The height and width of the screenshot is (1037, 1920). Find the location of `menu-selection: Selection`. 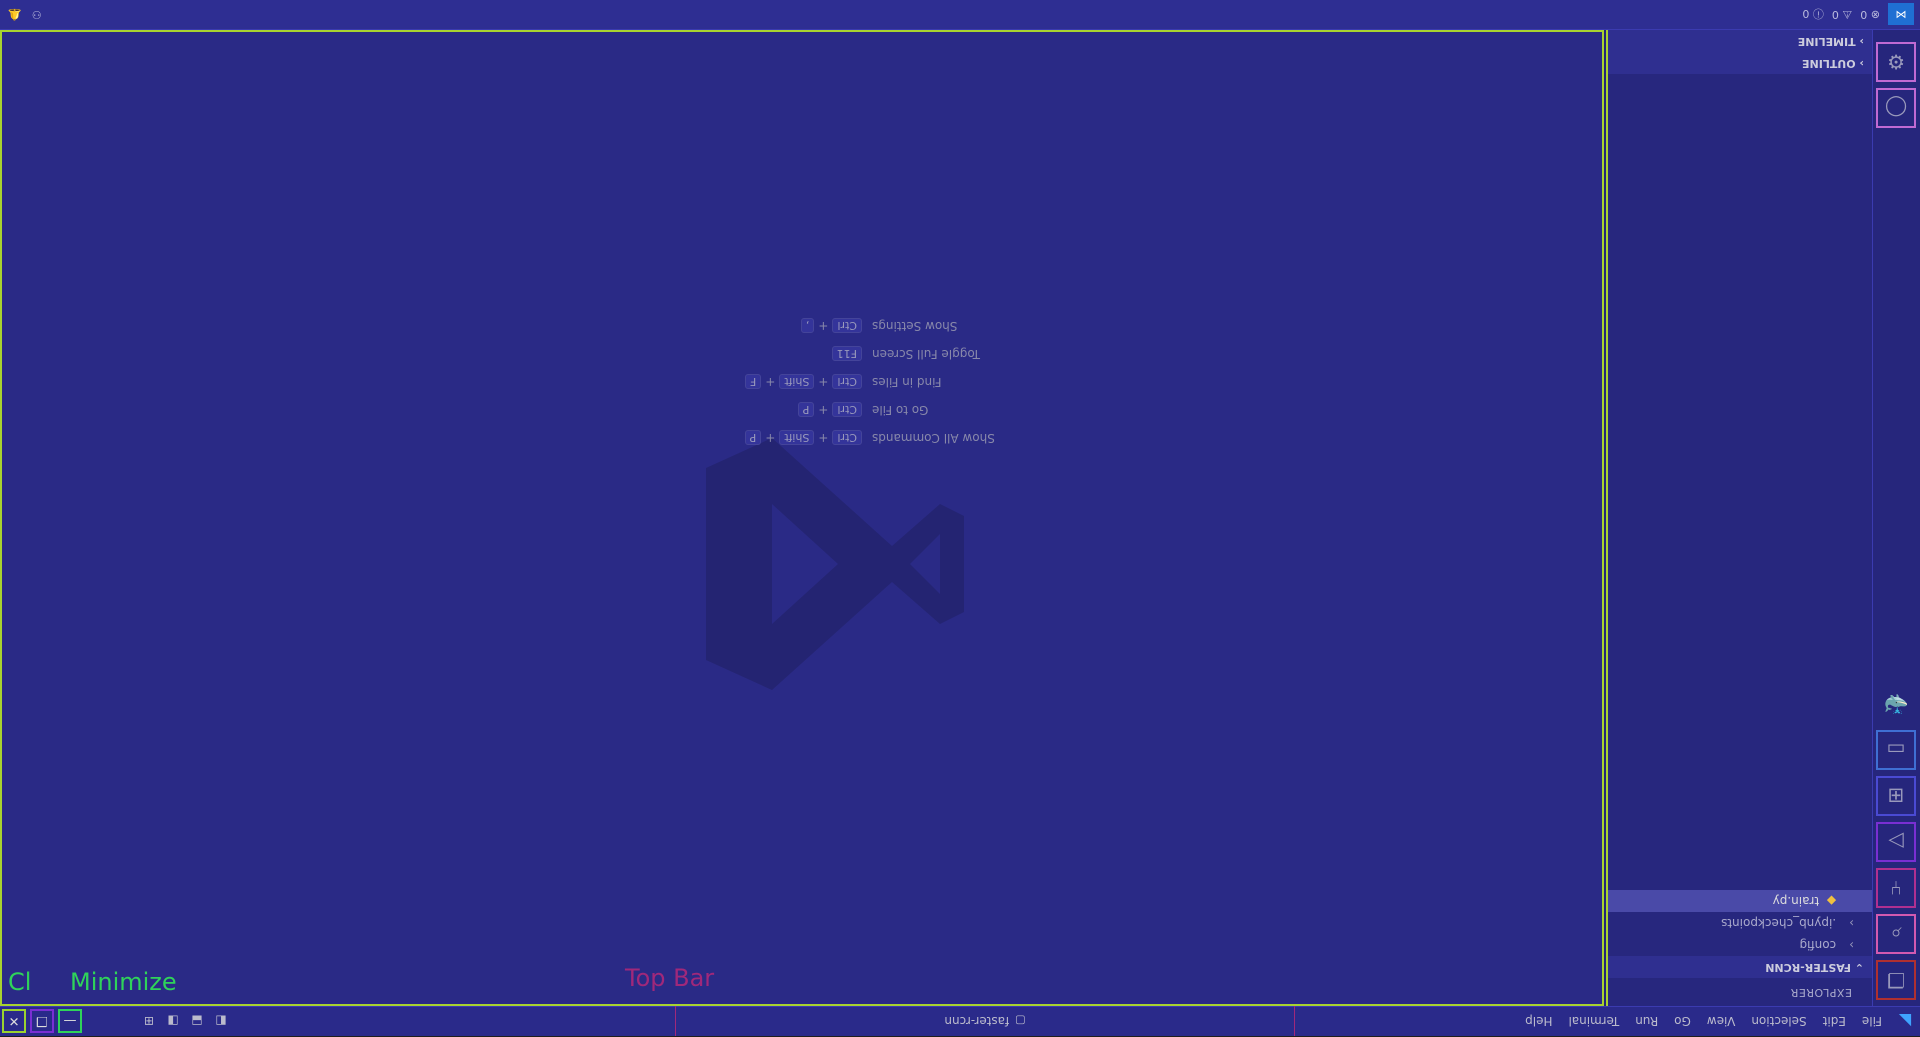

menu-selection: Selection is located at coordinates (1778, 1022).